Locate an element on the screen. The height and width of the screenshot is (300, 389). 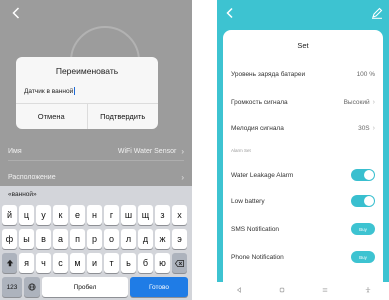
keyboard-row-3: я ч с м и т ь б ю is located at coordinates (96, 263).